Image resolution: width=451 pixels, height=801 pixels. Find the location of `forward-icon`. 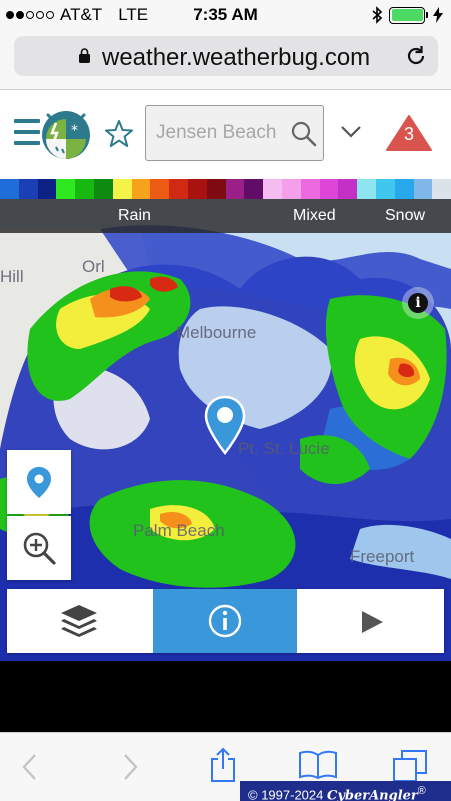

forward-icon is located at coordinates (130, 767).